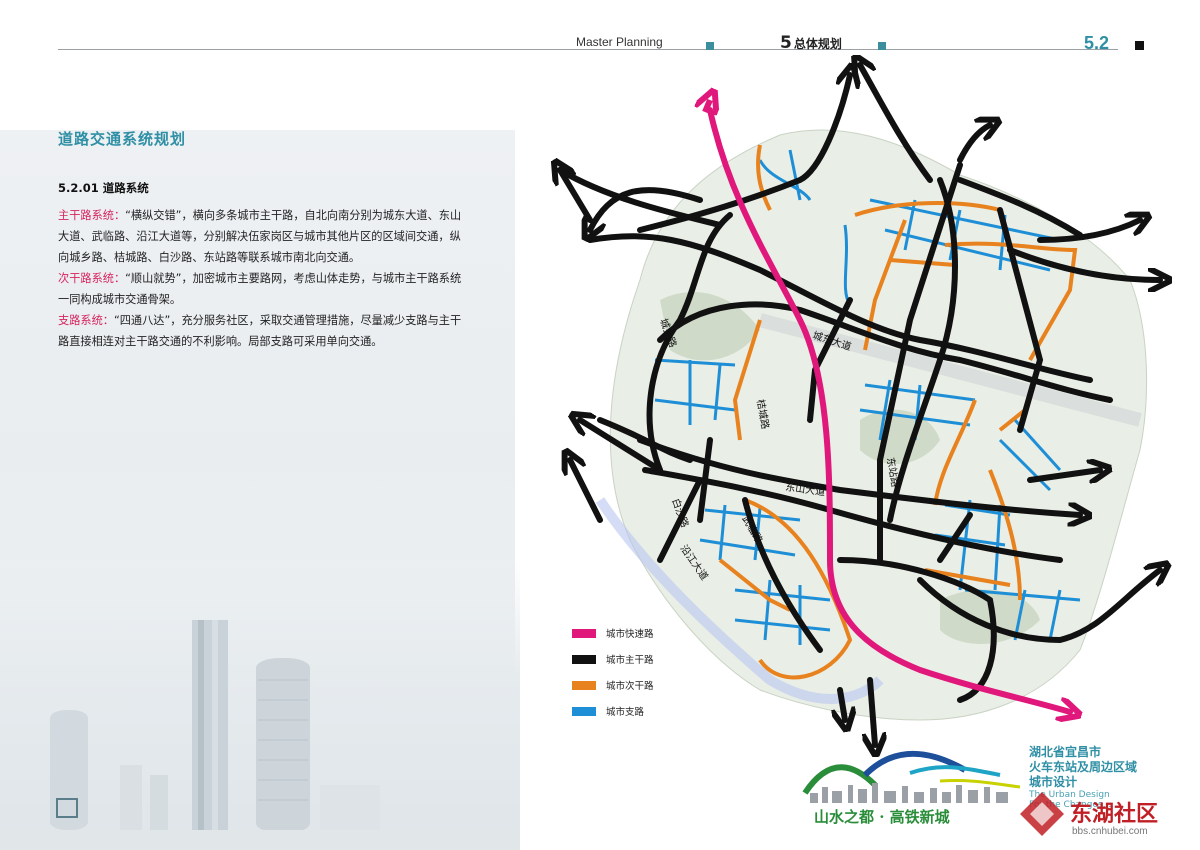 This screenshot has width=1200, height=850. What do you see at coordinates (1110, 831) in the screenshot?
I see `watermark-url: bbs.cnhubei.com` at bounding box center [1110, 831].